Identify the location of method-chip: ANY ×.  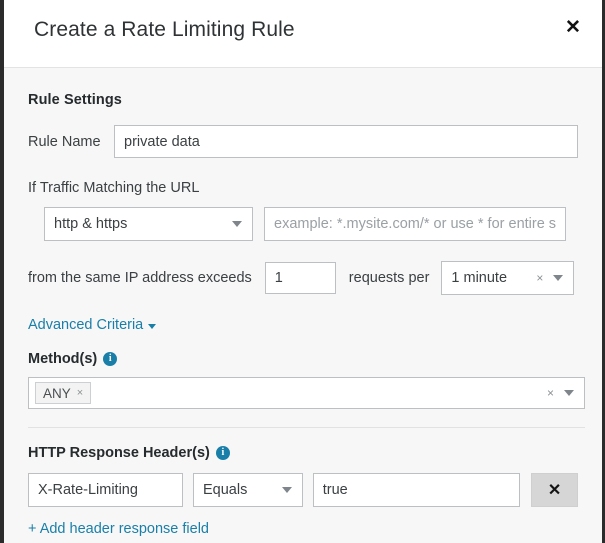
(63, 393).